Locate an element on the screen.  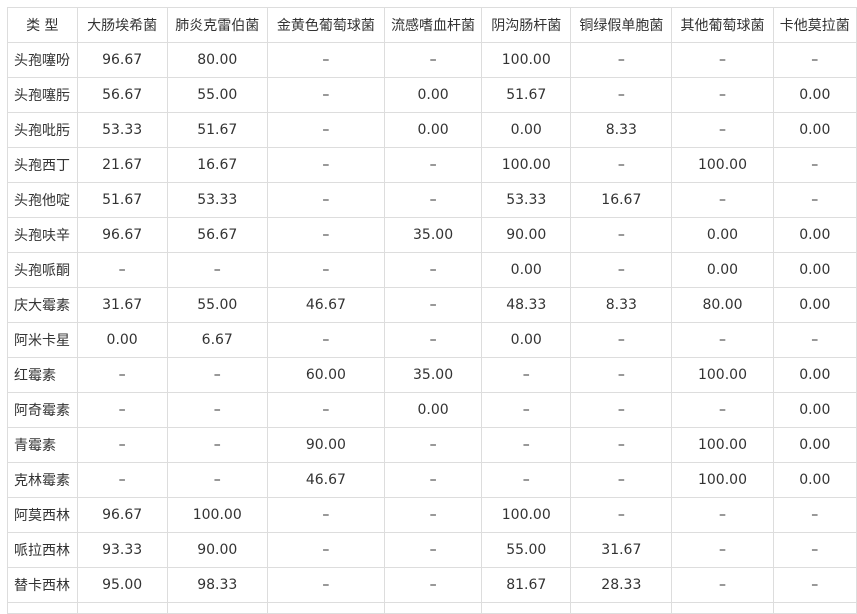
table-cell: 81.67 is located at coordinates (526, 585).